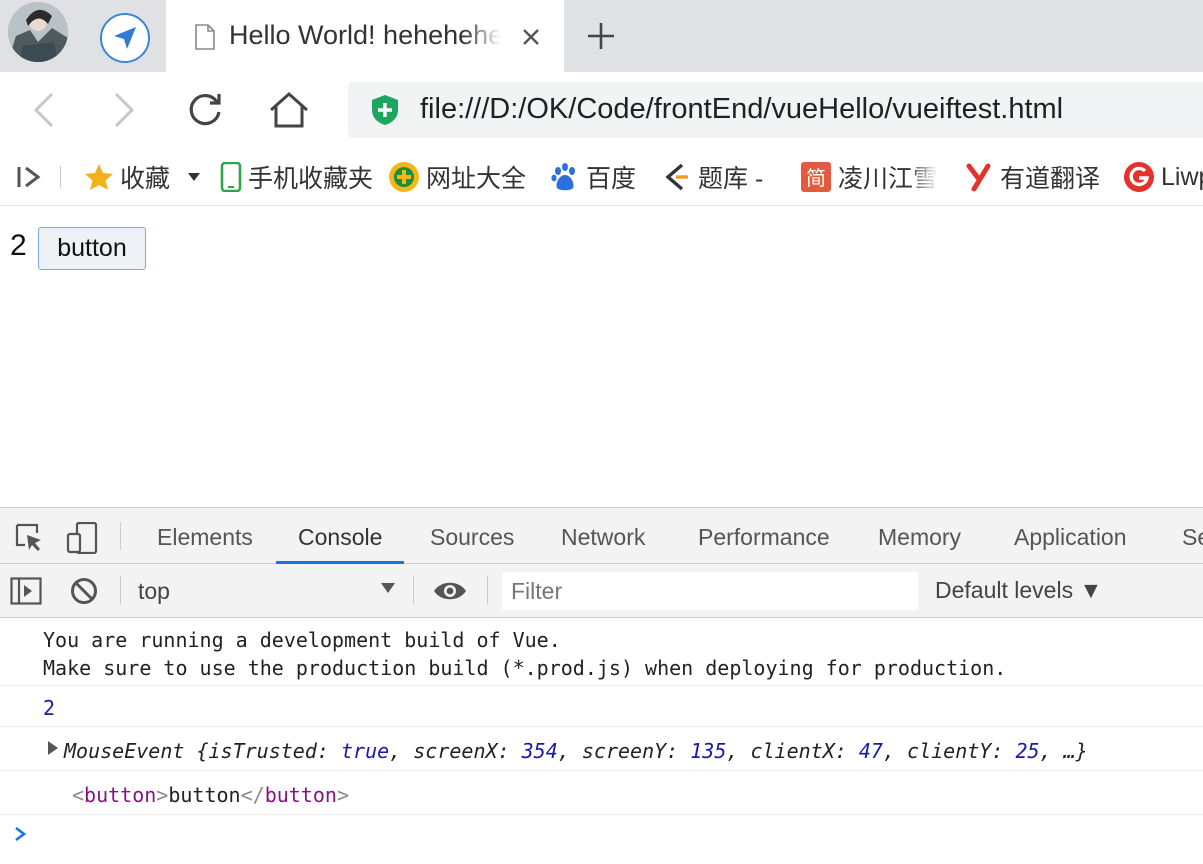  Describe the element at coordinates (43, 110) in the screenshot. I see `back-arrow-icon` at that location.